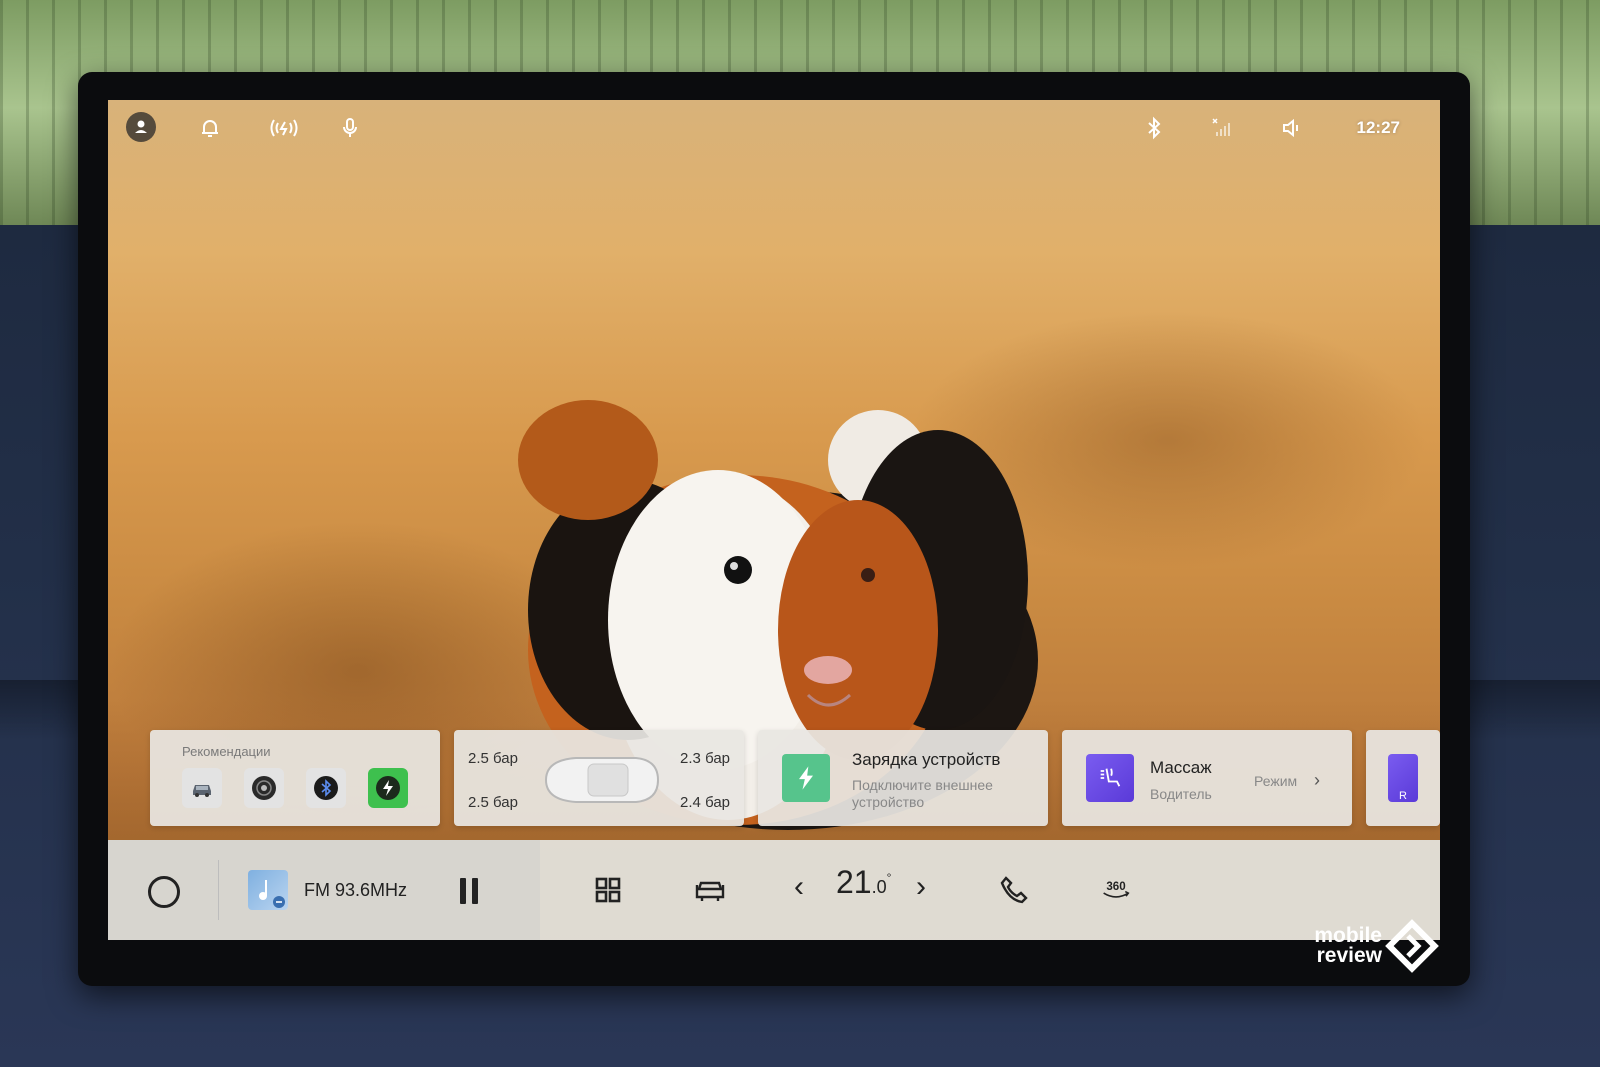 This screenshot has width=1600, height=1067. Describe the element at coordinates (1014, 890) in the screenshot. I see `phone-icon` at that location.